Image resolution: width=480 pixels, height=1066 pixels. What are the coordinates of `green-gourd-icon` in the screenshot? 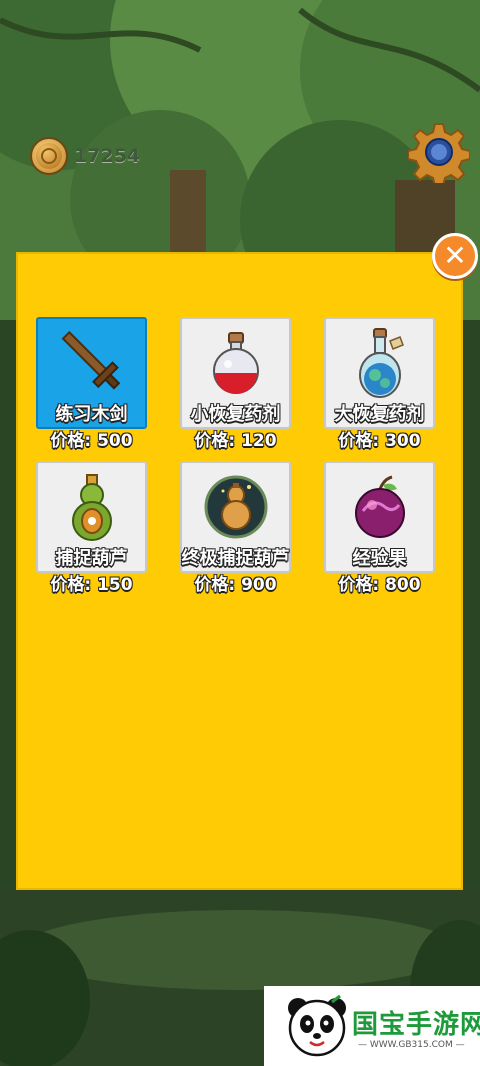 It's located at (91, 507).